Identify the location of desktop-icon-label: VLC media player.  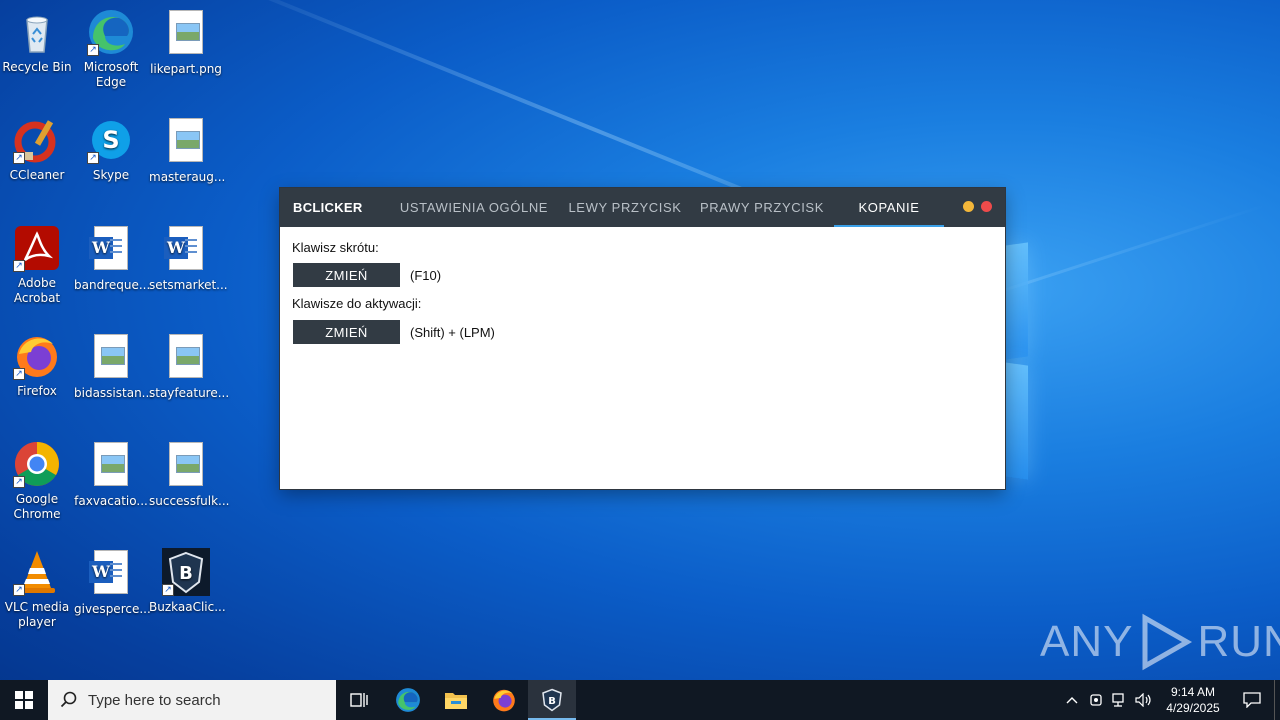
(37, 614).